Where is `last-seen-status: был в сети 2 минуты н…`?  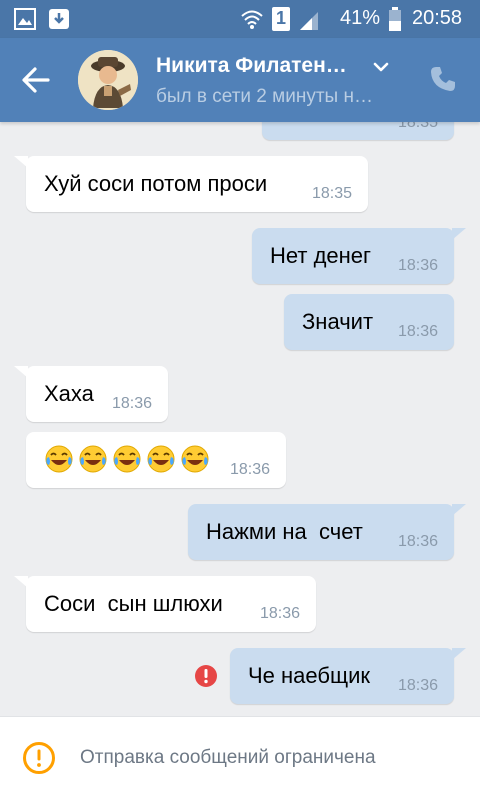 last-seen-status: был в сети 2 минуты н… is located at coordinates (264, 96).